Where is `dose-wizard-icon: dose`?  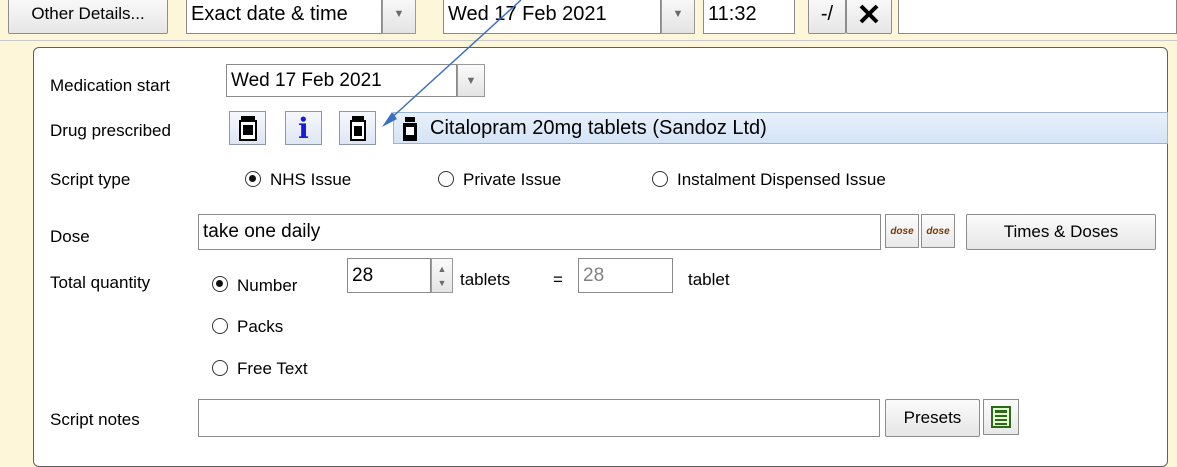 dose-wizard-icon: dose is located at coordinates (938, 231).